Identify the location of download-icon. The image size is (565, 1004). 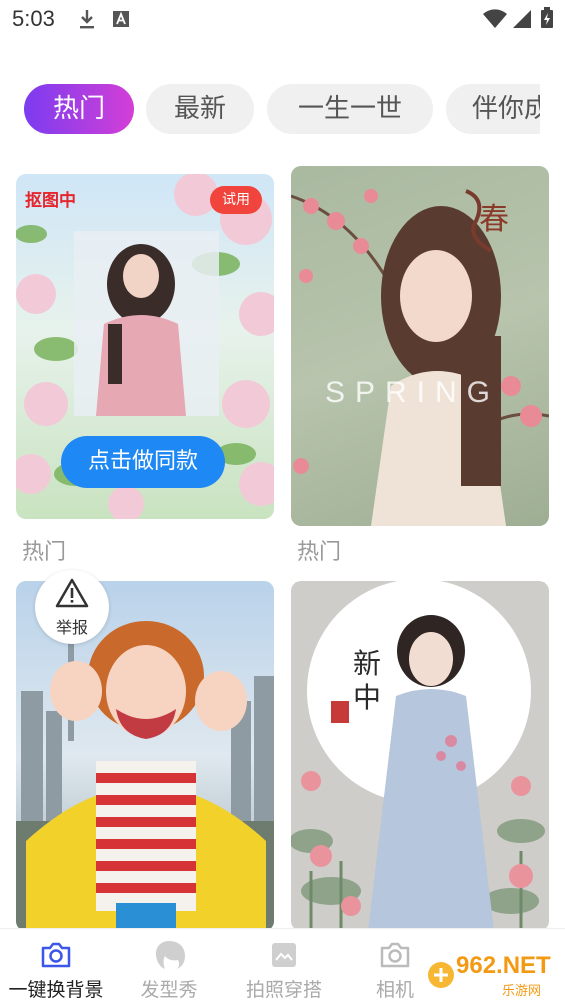
(87, 21).